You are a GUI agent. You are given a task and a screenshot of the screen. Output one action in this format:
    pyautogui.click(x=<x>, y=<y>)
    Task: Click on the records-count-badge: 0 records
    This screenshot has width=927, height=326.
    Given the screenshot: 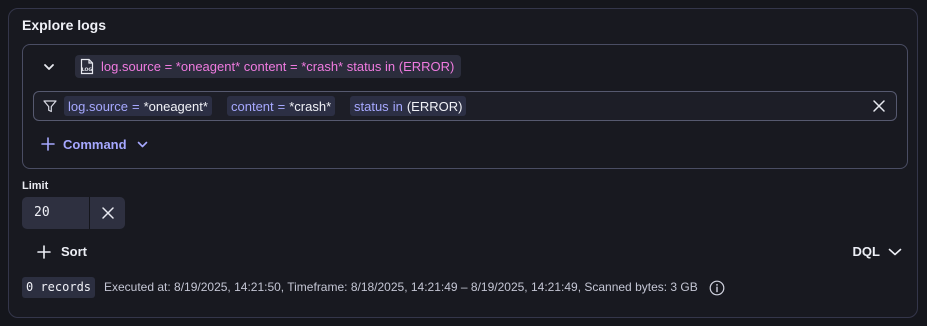 What is the action you would take?
    pyautogui.click(x=59, y=287)
    